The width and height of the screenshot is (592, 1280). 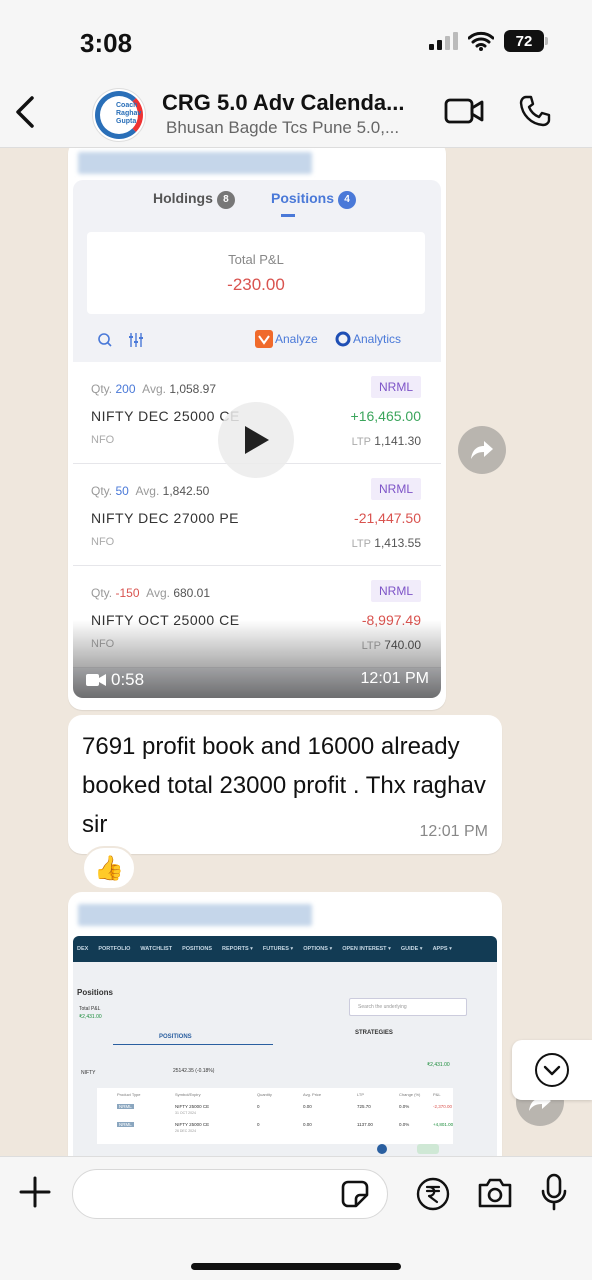 I want to click on video-camera-icon, so click(x=96, y=680).